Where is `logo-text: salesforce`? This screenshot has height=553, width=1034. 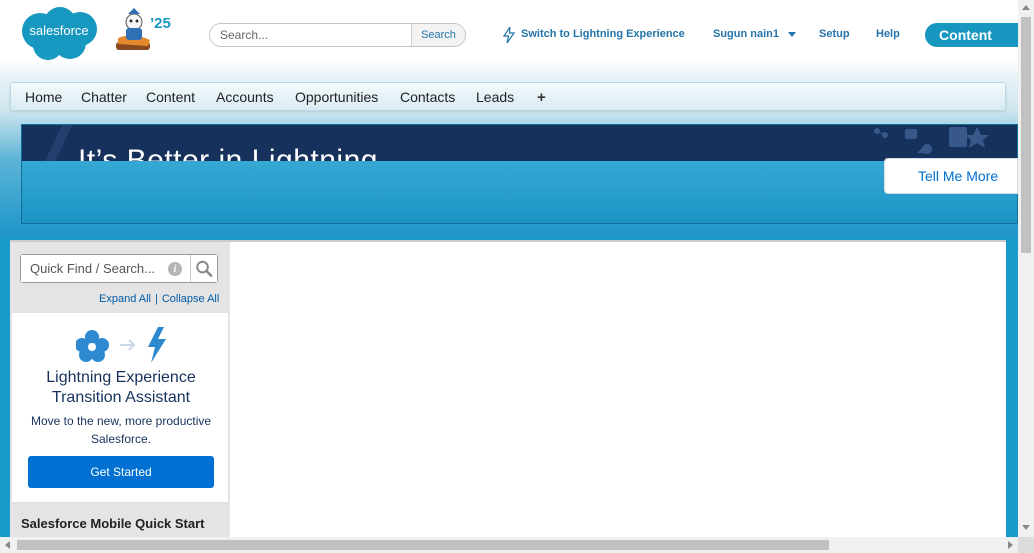
logo-text: salesforce is located at coordinates (58, 30).